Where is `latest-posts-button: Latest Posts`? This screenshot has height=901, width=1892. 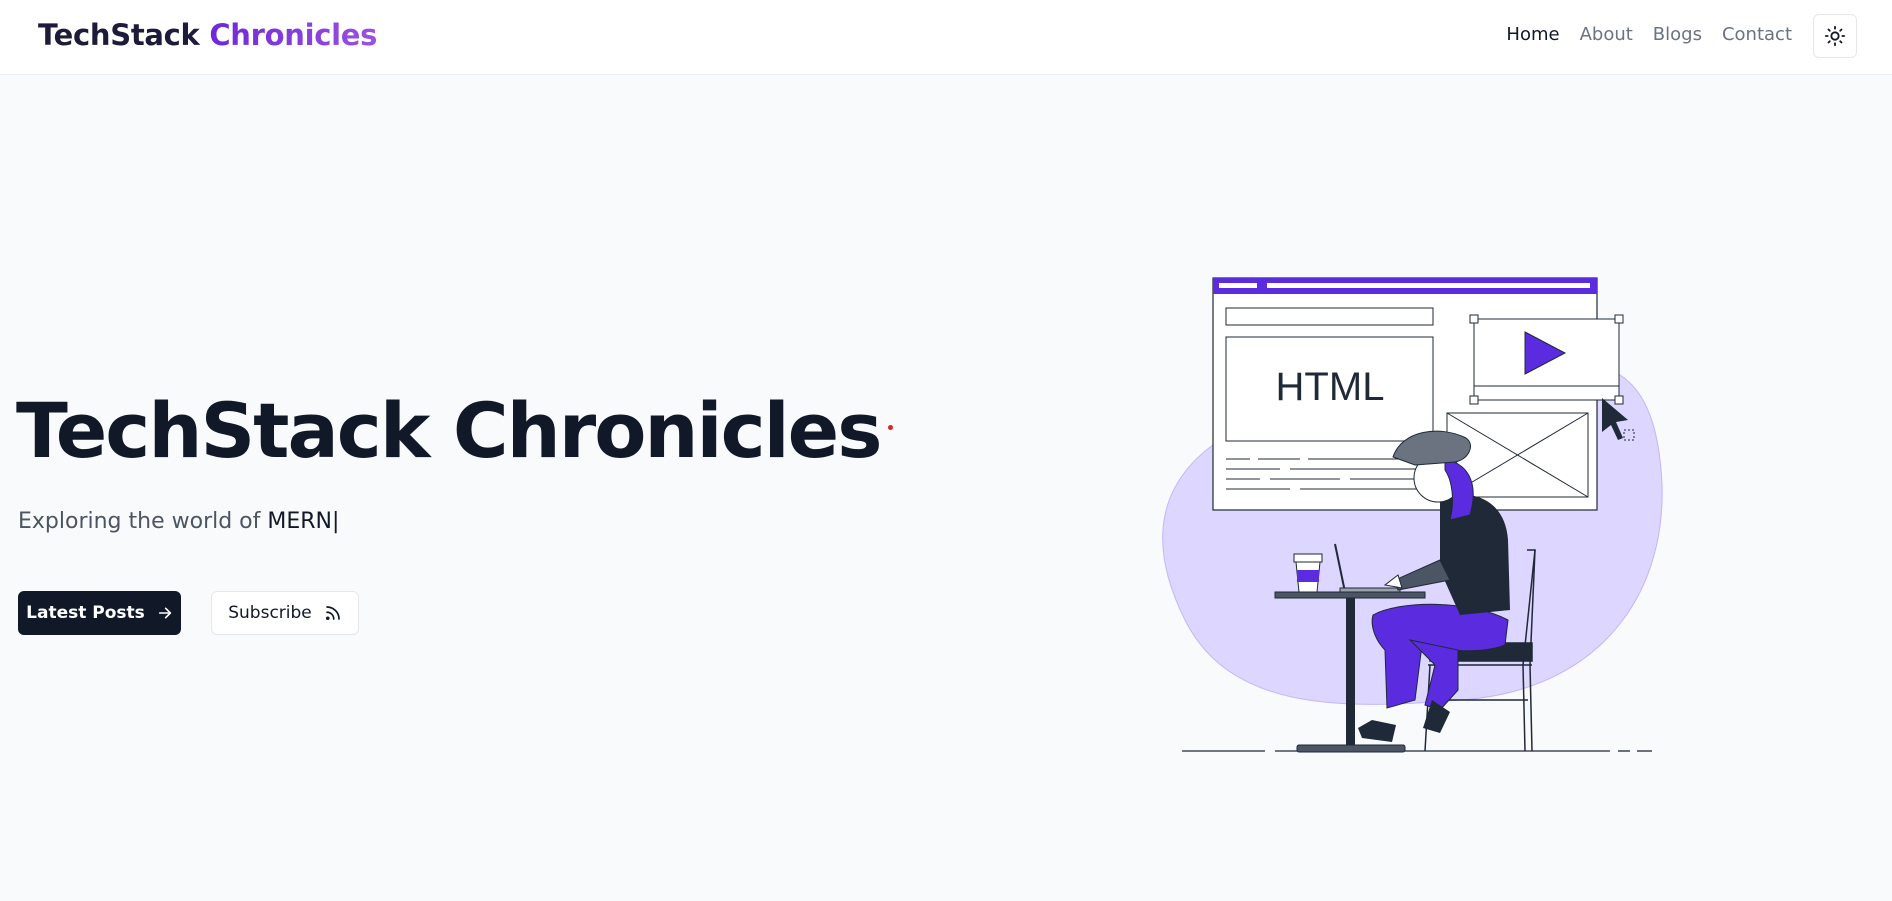
latest-posts-button: Latest Posts is located at coordinates (99, 613).